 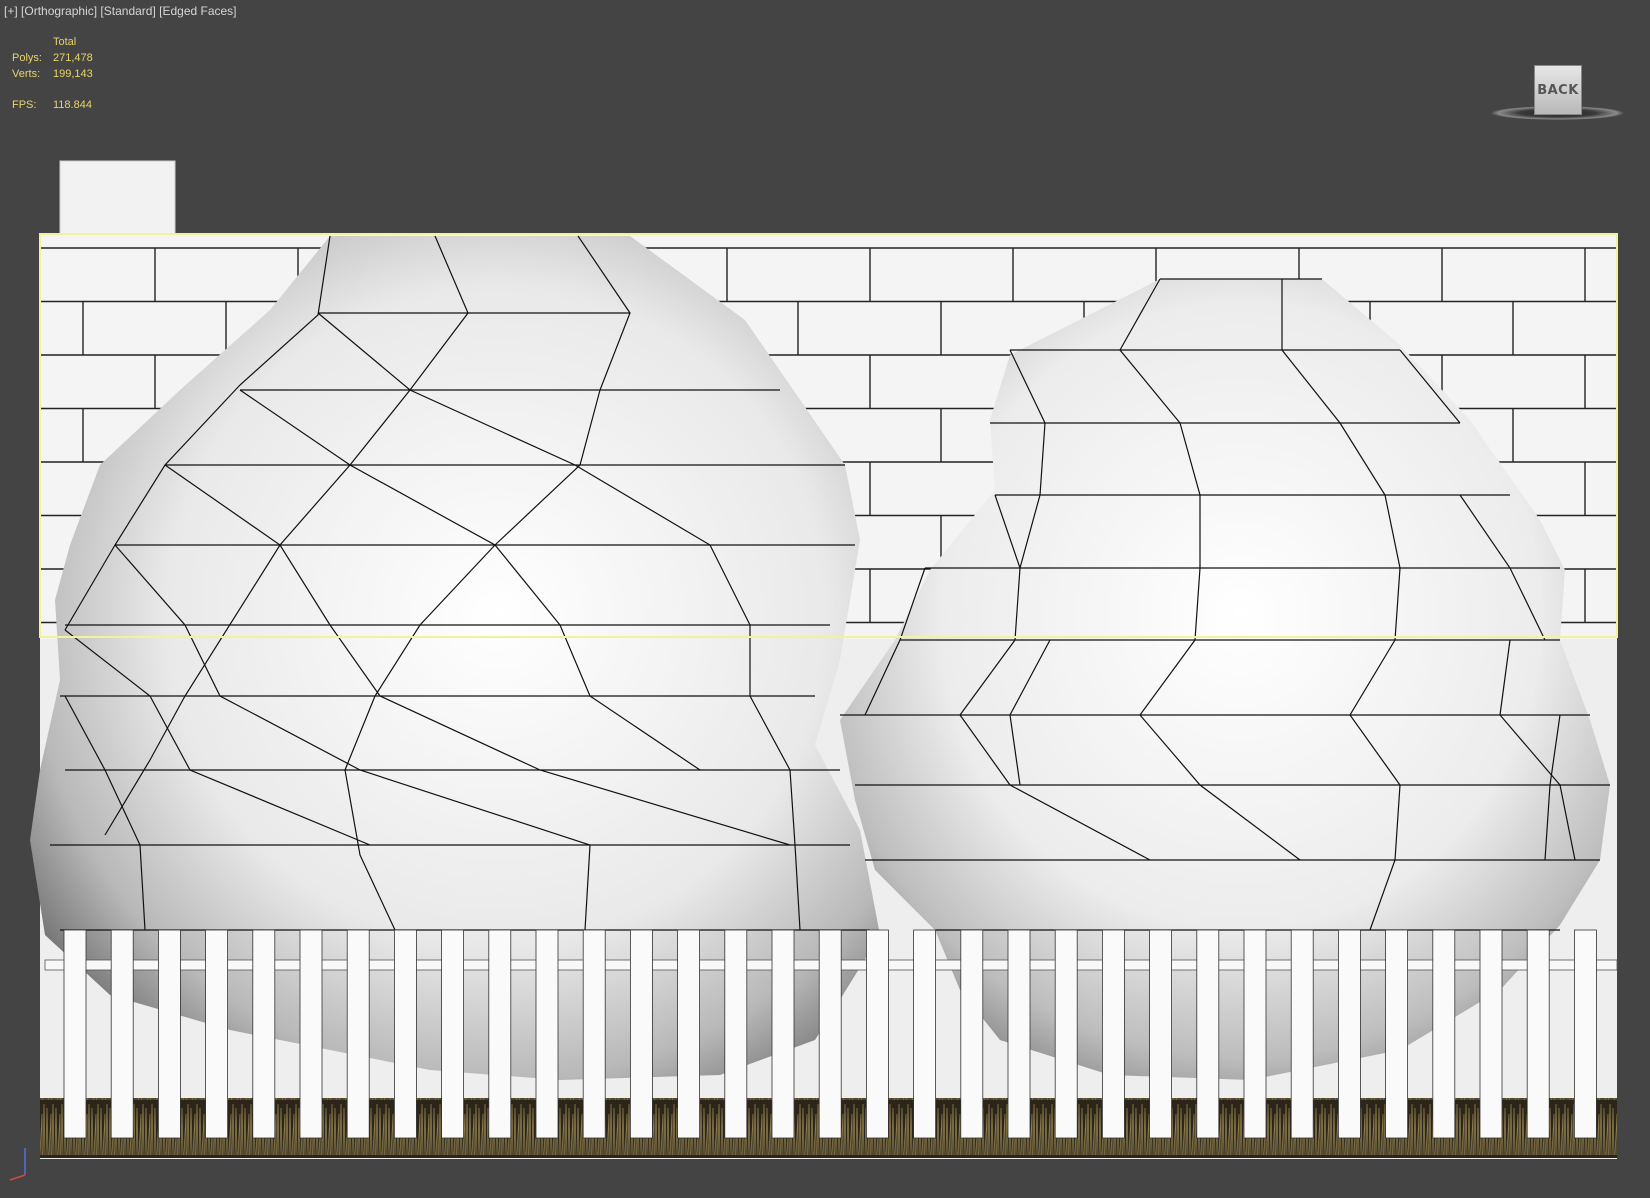 I want to click on viewcube: BACK, so click(x=1557, y=94).